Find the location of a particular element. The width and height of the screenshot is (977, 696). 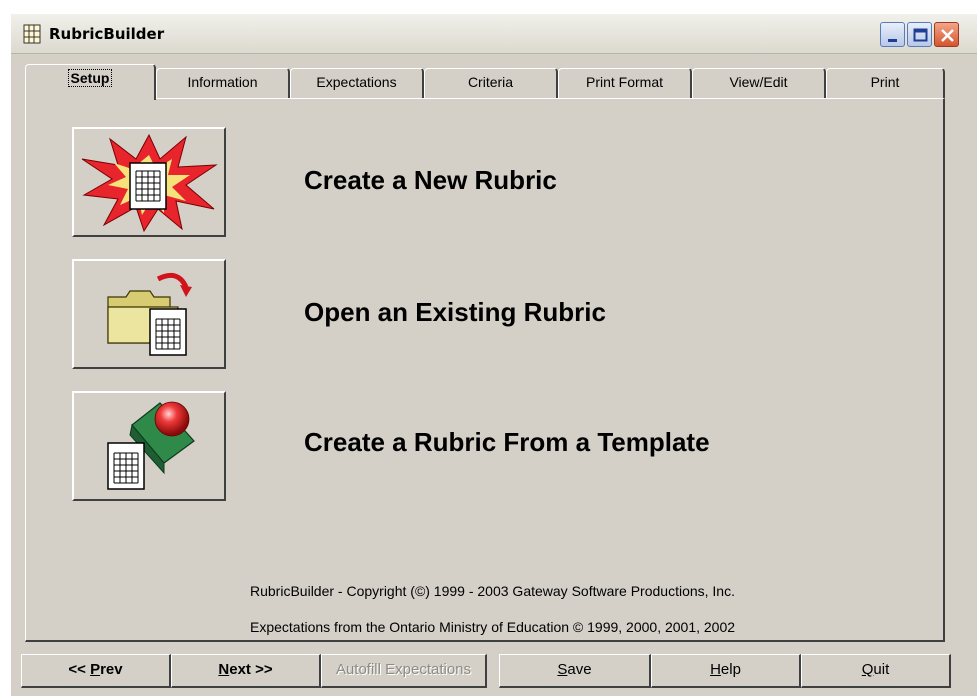

minimize-icon is located at coordinates (892, 40).